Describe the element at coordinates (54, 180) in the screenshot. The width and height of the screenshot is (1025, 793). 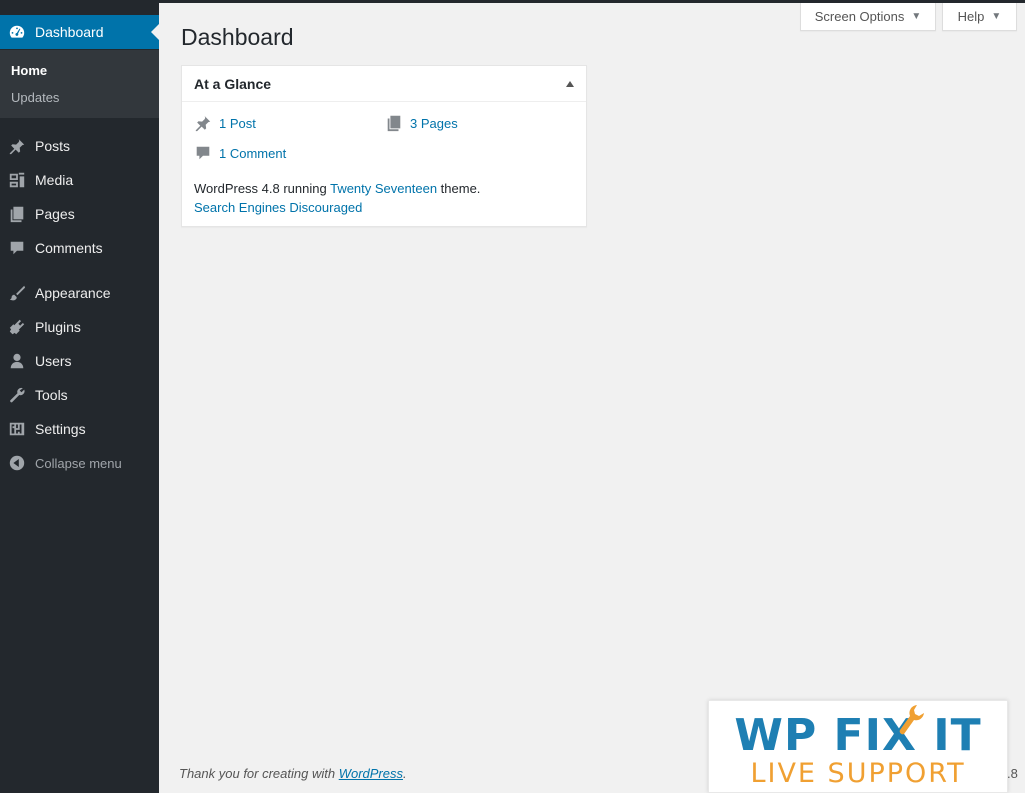
I see `menu-label: Media` at that location.